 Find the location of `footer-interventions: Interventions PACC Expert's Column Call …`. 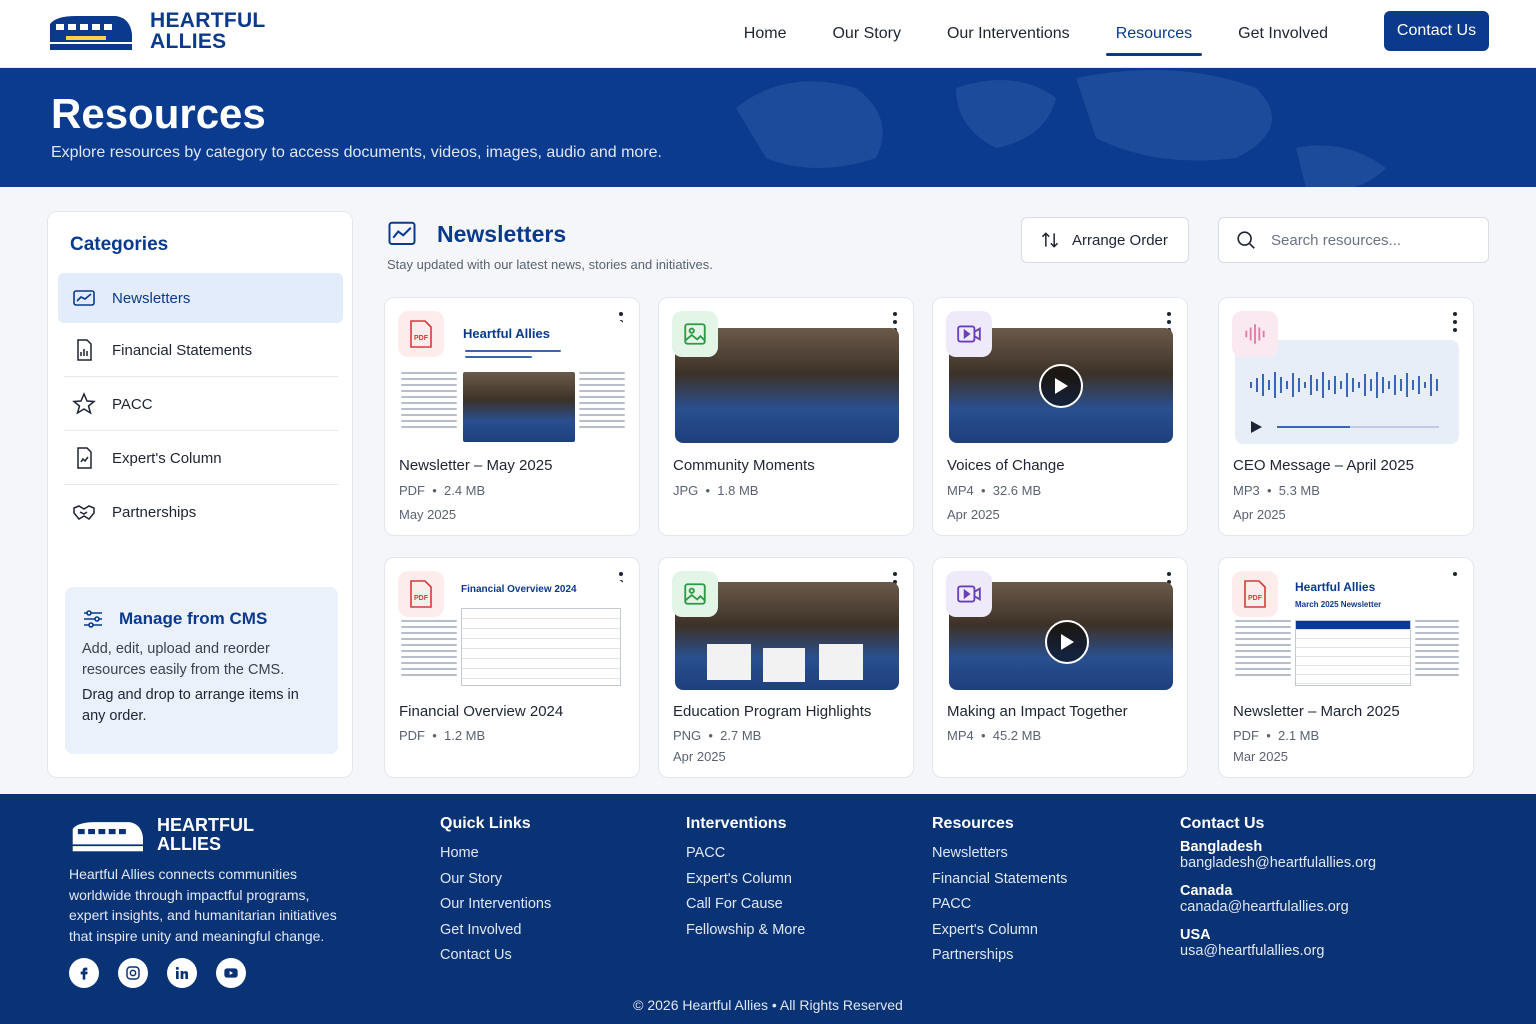

footer-interventions: Interventions PACC Expert's Column Call … is located at coordinates (745, 879).